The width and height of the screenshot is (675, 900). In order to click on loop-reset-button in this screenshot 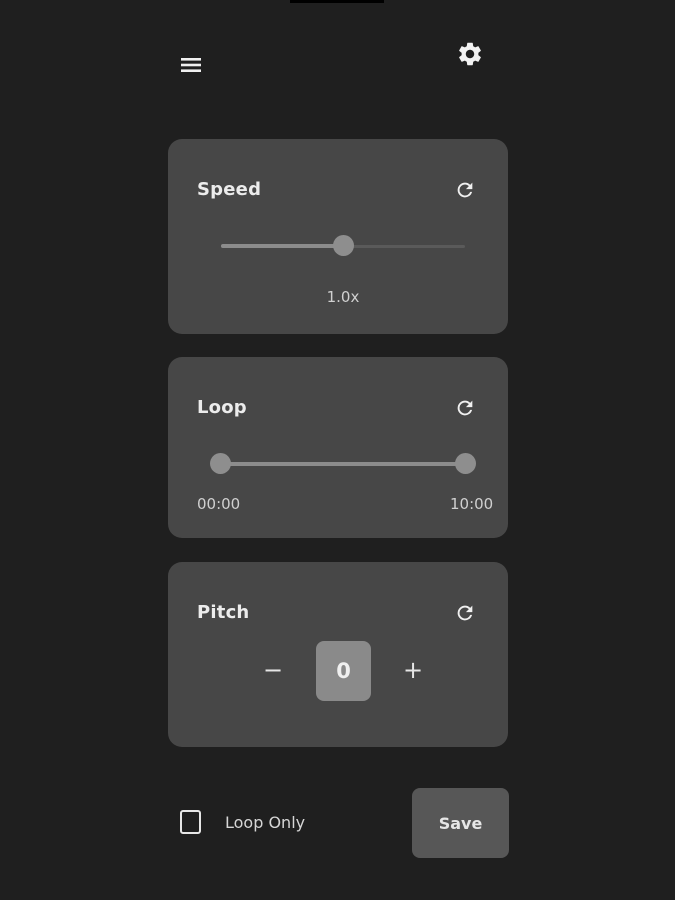, I will do `click(465, 408)`.